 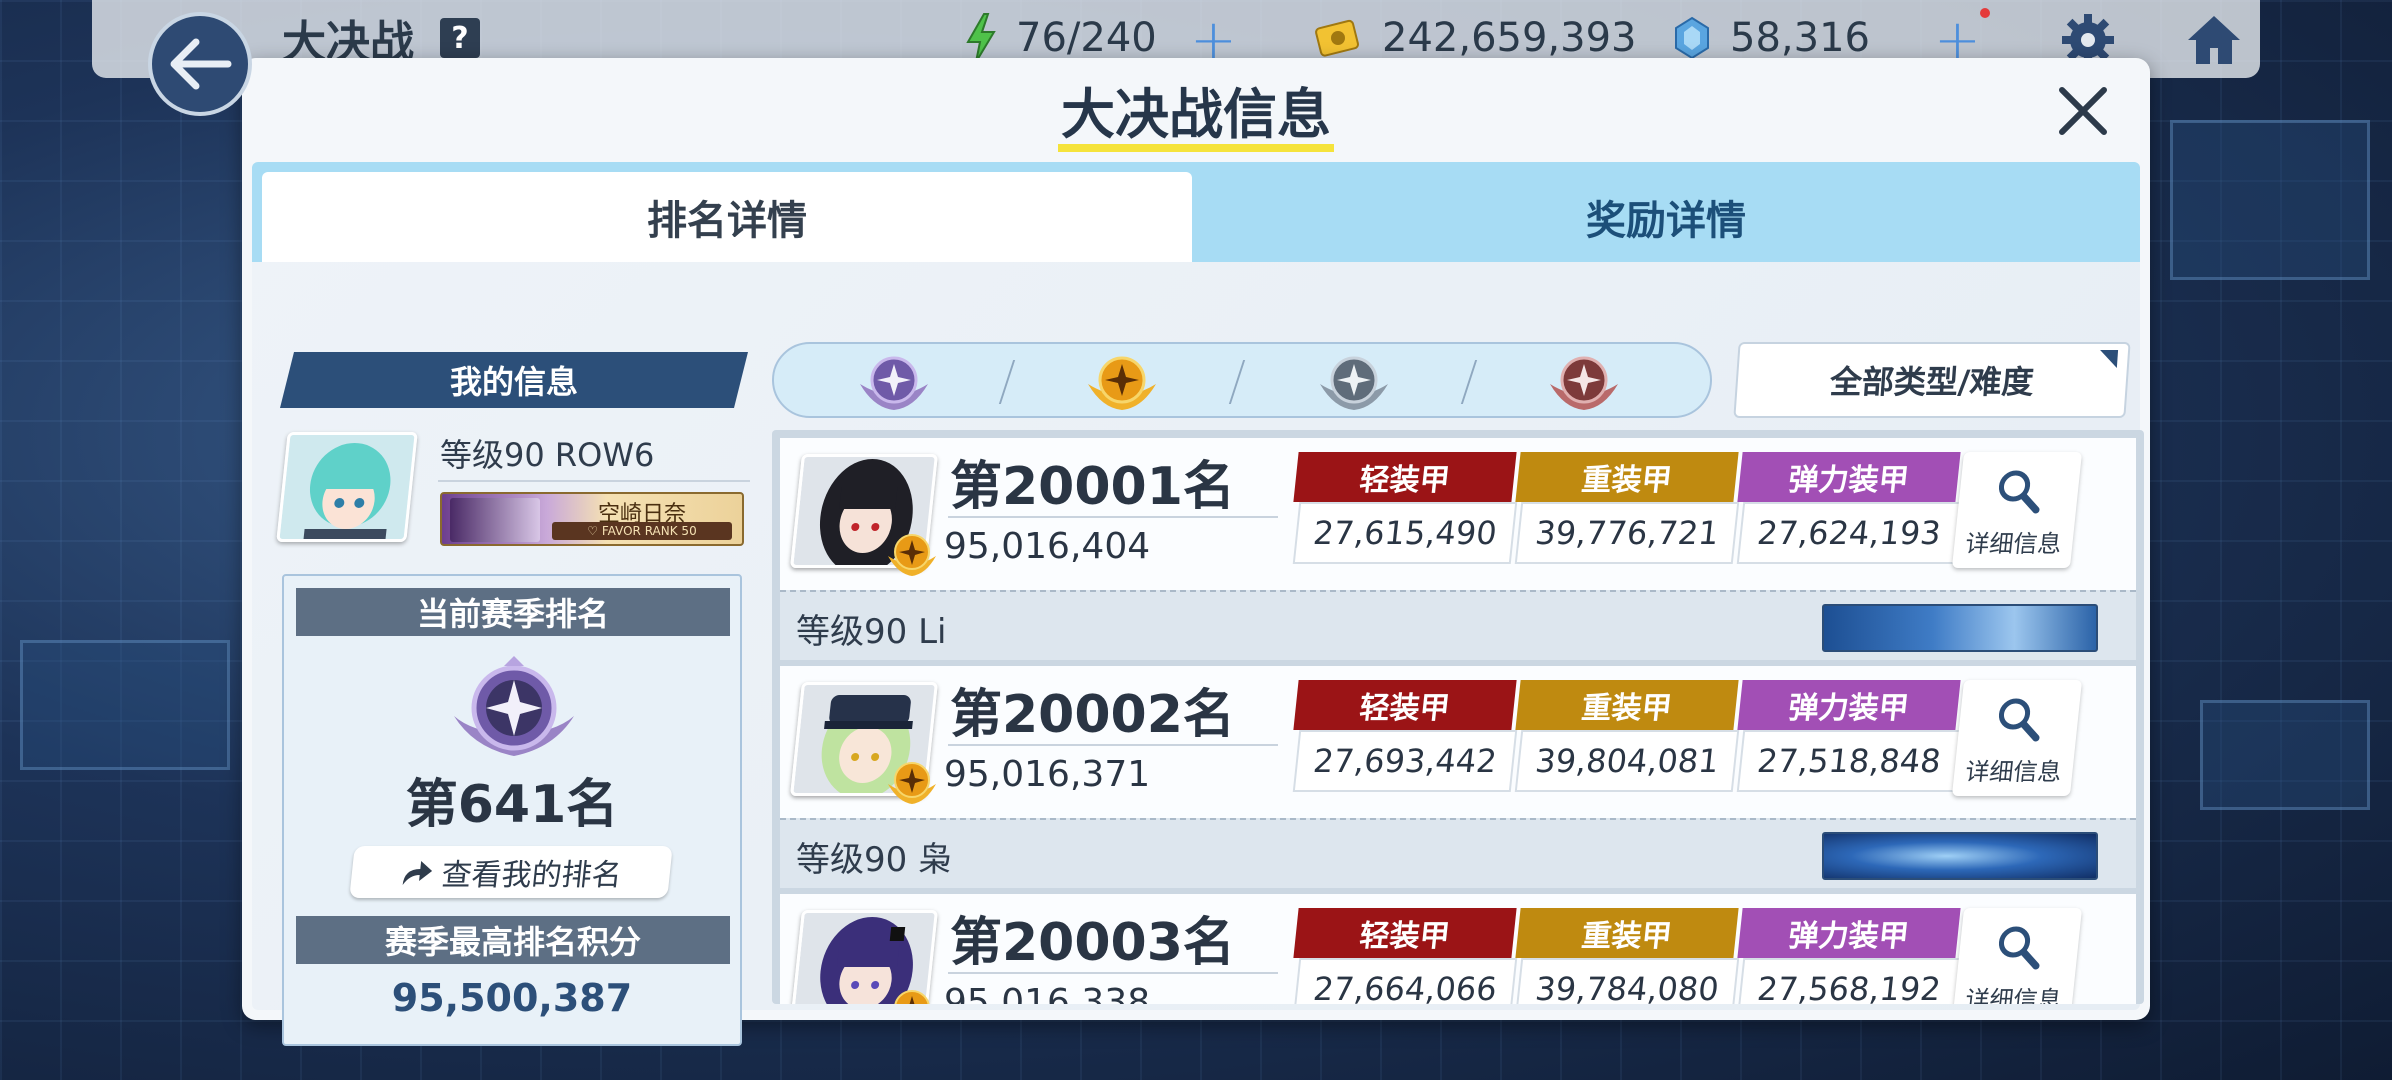 I want to click on my-level: 等级90 ROW6, so click(x=547, y=455).